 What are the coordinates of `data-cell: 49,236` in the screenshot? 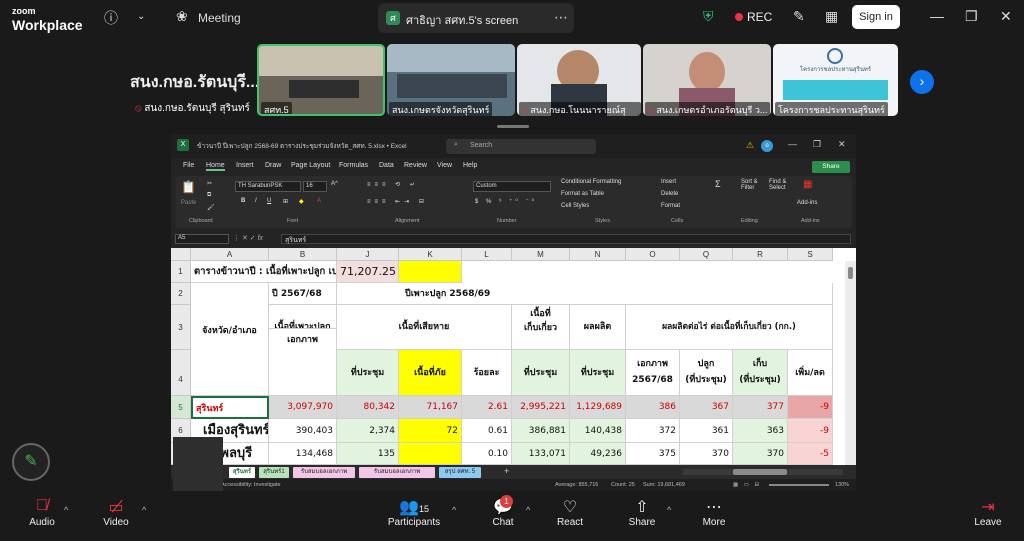 It's located at (598, 454).